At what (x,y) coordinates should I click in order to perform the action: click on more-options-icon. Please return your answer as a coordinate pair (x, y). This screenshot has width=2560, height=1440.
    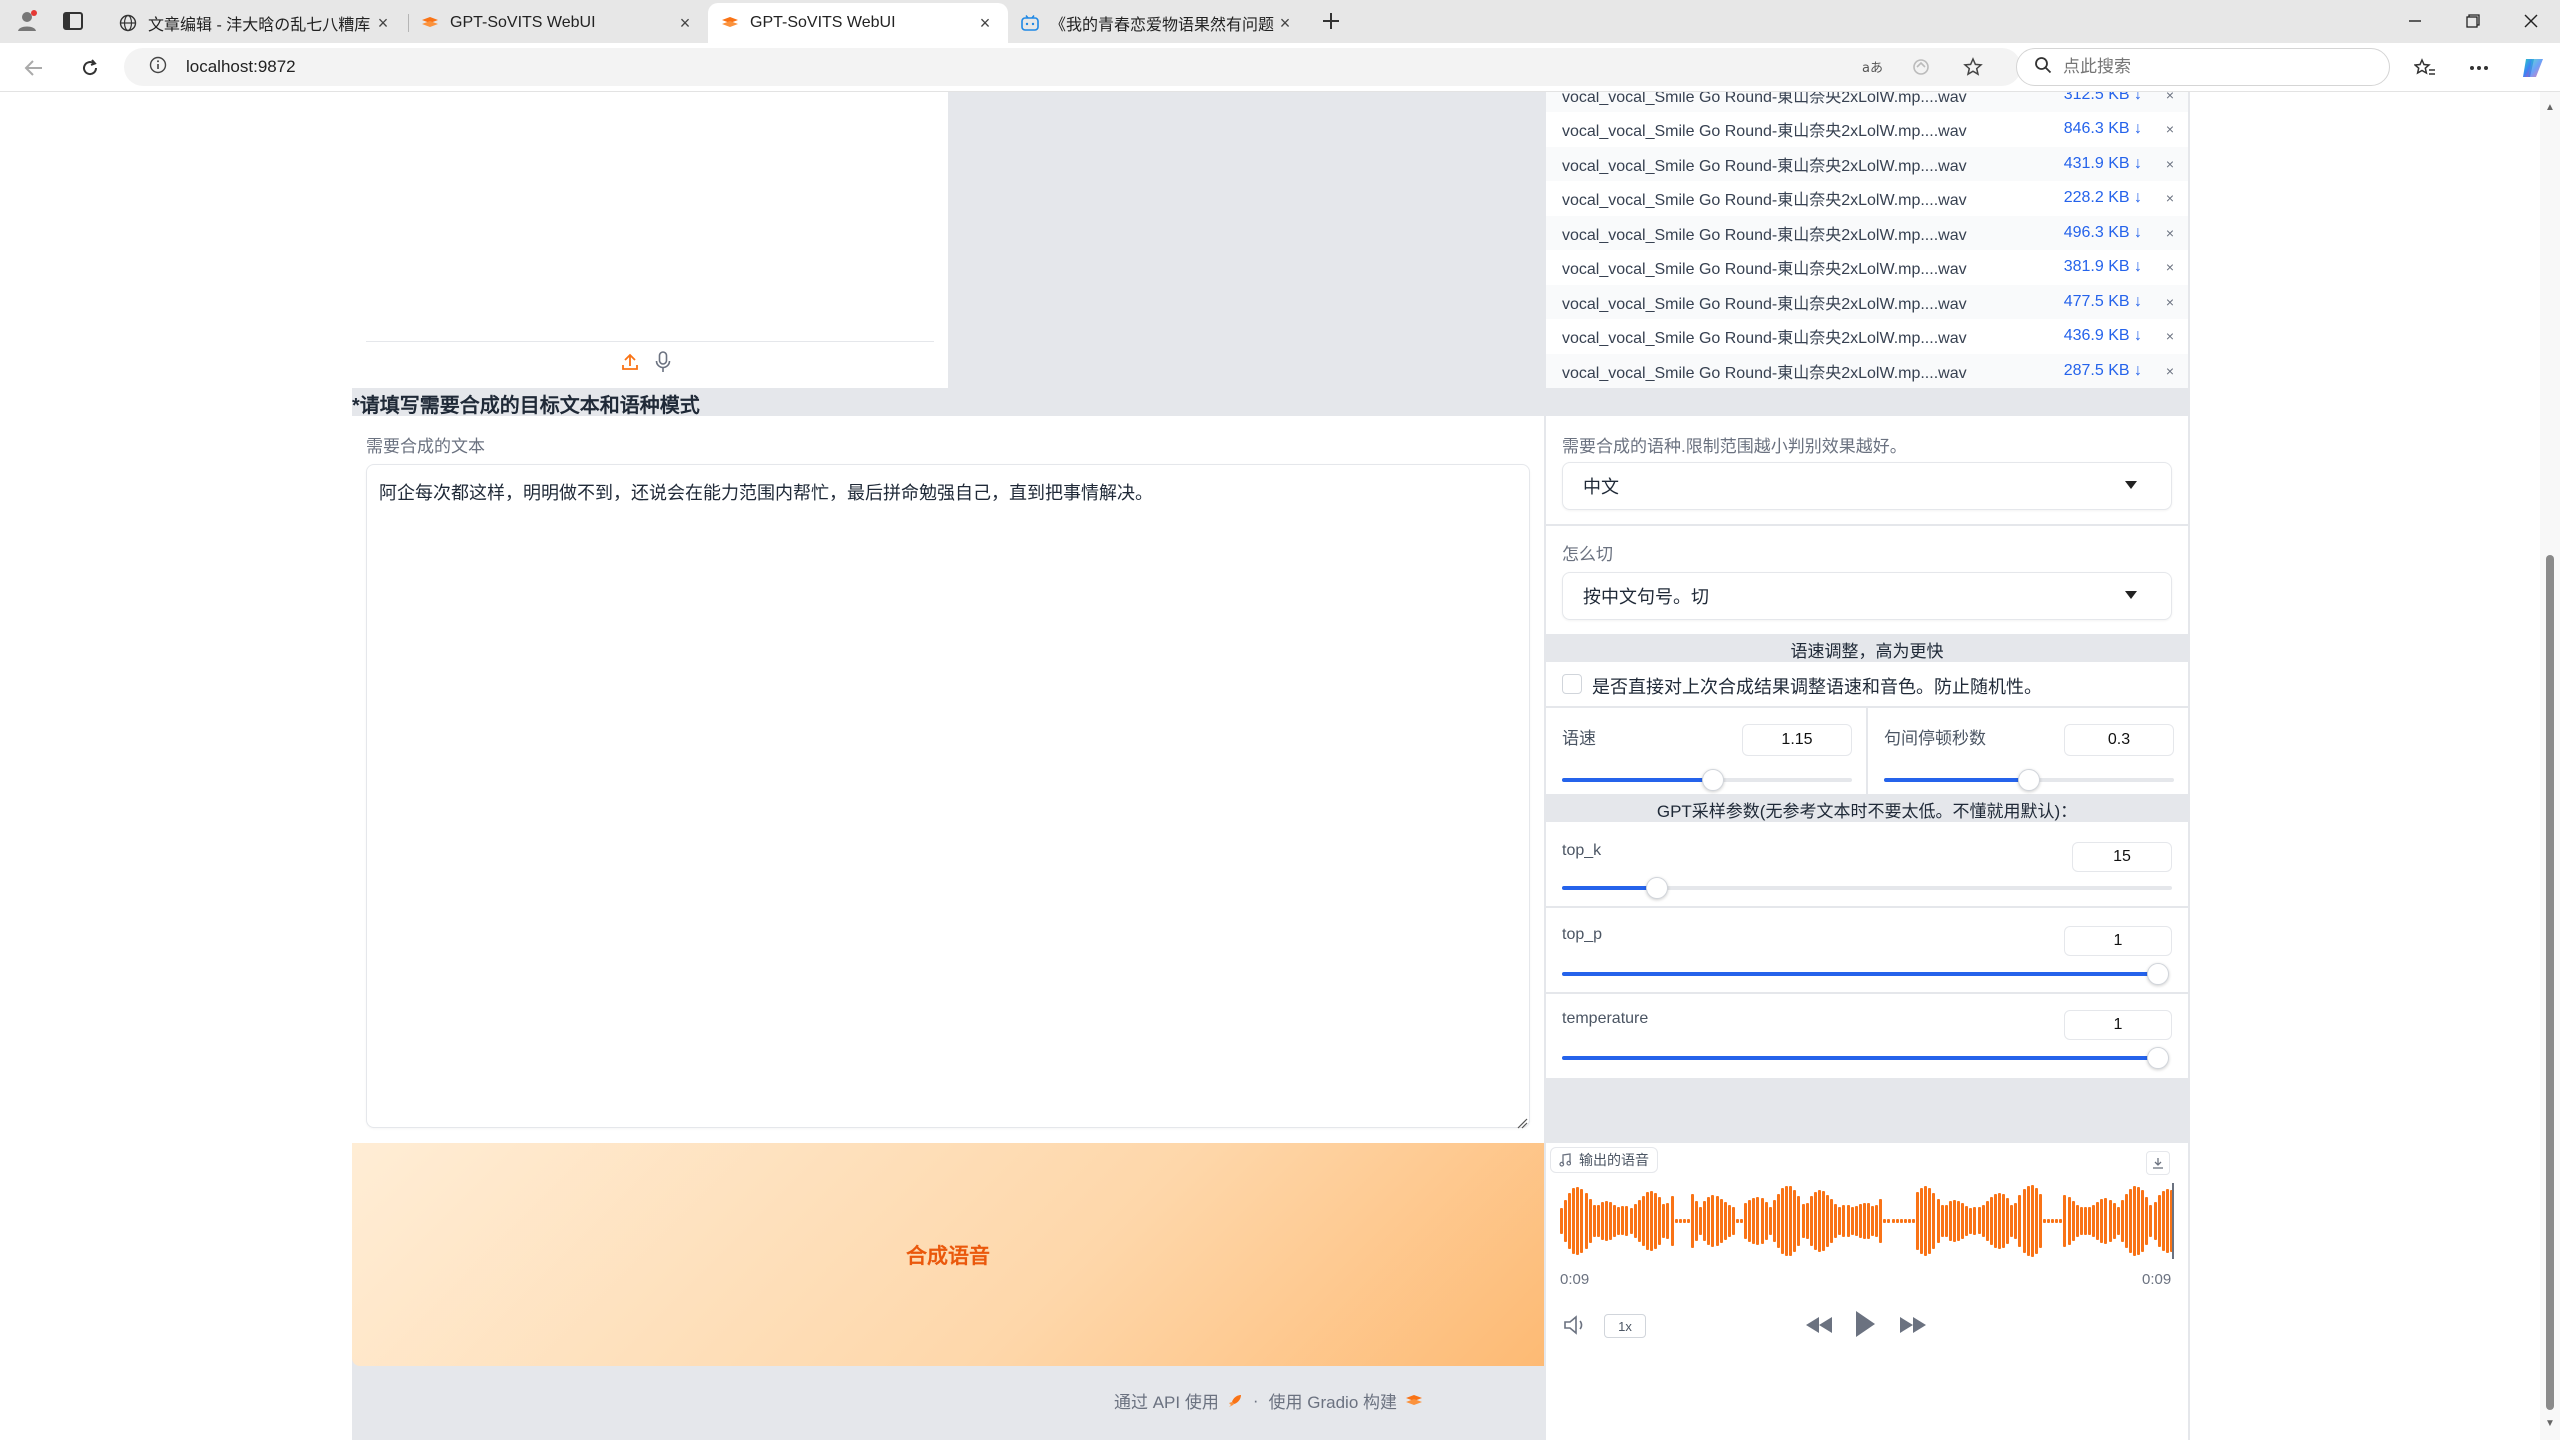
    Looking at the image, I should click on (2479, 68).